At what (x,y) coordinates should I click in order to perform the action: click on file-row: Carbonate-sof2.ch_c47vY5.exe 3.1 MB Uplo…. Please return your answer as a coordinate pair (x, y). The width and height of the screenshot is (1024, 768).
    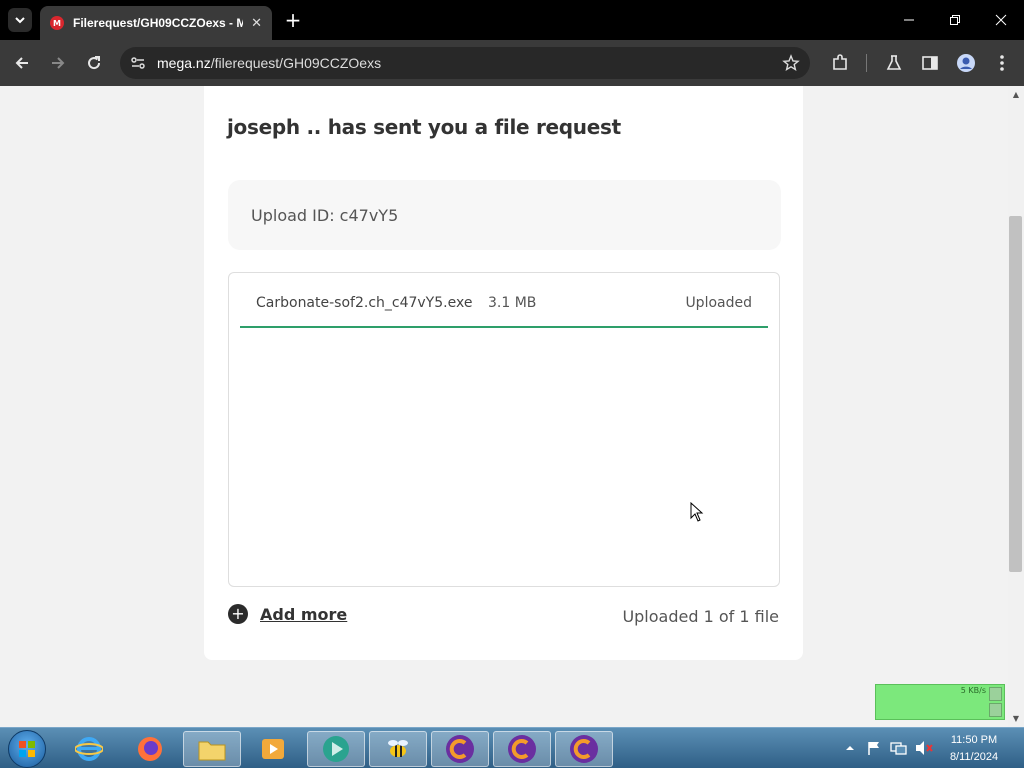
    Looking at the image, I should click on (504, 300).